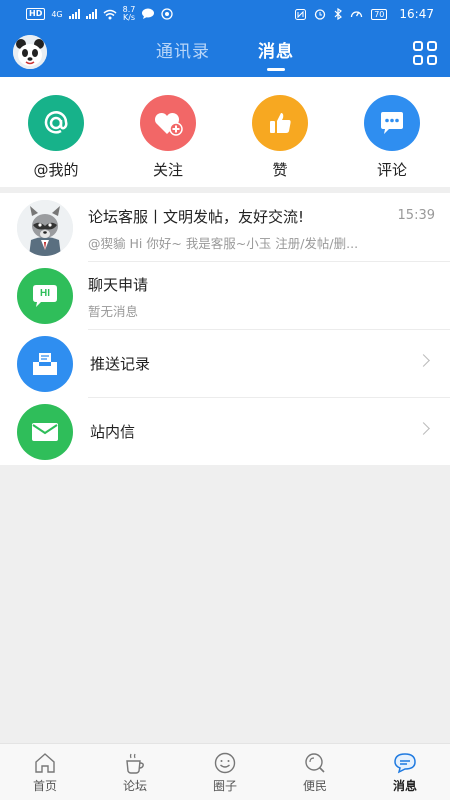  Describe the element at coordinates (45, 432) in the screenshot. I see `mail-icon` at that location.